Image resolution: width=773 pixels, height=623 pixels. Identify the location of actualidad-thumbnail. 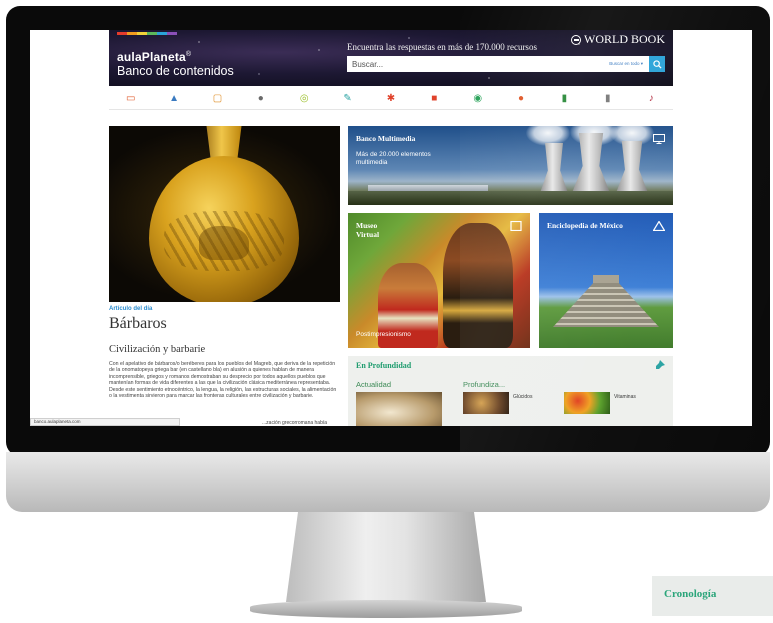
(399, 409).